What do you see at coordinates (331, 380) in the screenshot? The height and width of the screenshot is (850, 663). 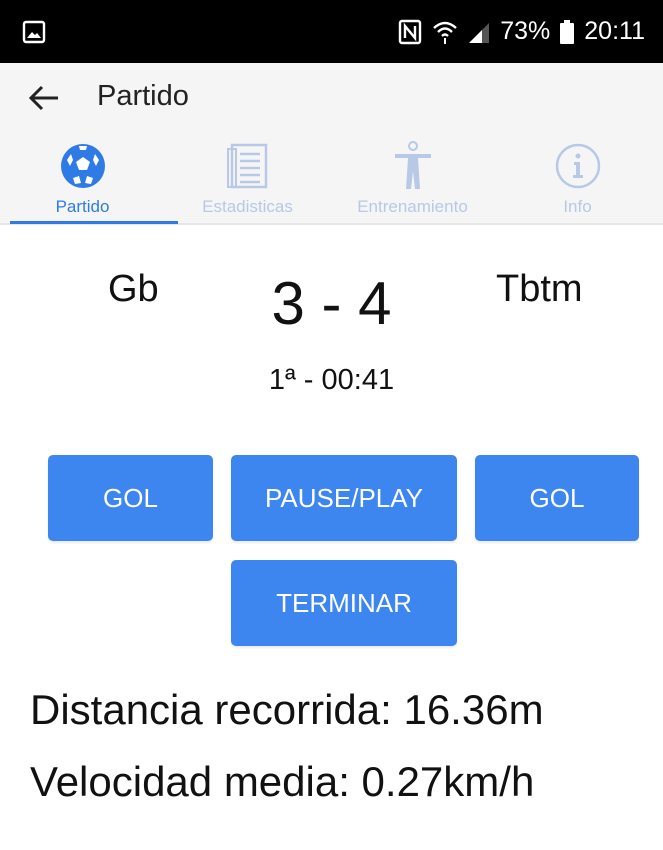 I see `match-clock: 1ª - 00:41` at bounding box center [331, 380].